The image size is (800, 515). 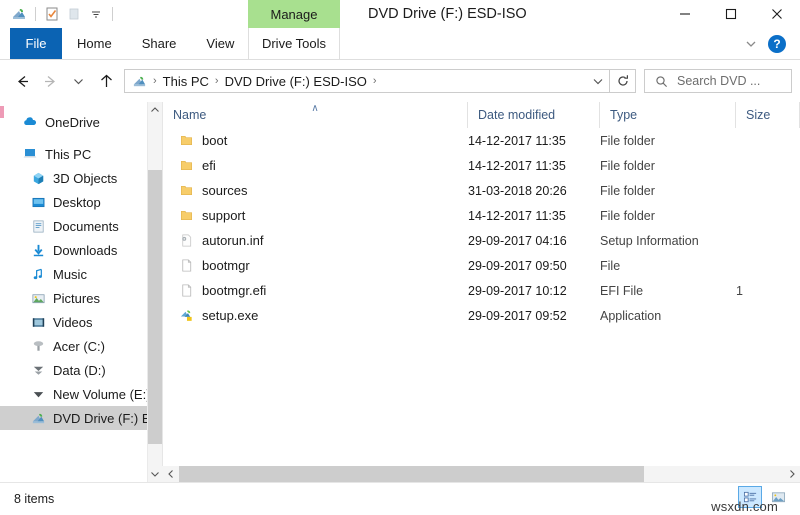 I want to click on file-size-cell: 1, so click(x=739, y=290).